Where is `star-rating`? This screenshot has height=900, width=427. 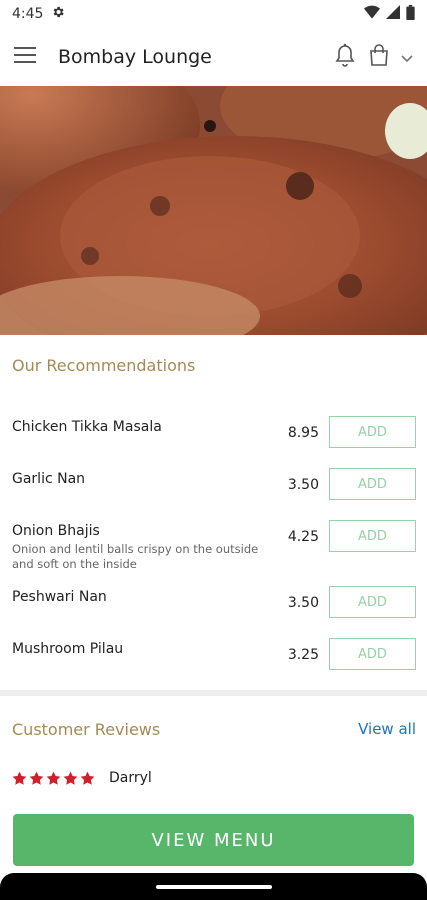
star-rating is located at coordinates (53, 778).